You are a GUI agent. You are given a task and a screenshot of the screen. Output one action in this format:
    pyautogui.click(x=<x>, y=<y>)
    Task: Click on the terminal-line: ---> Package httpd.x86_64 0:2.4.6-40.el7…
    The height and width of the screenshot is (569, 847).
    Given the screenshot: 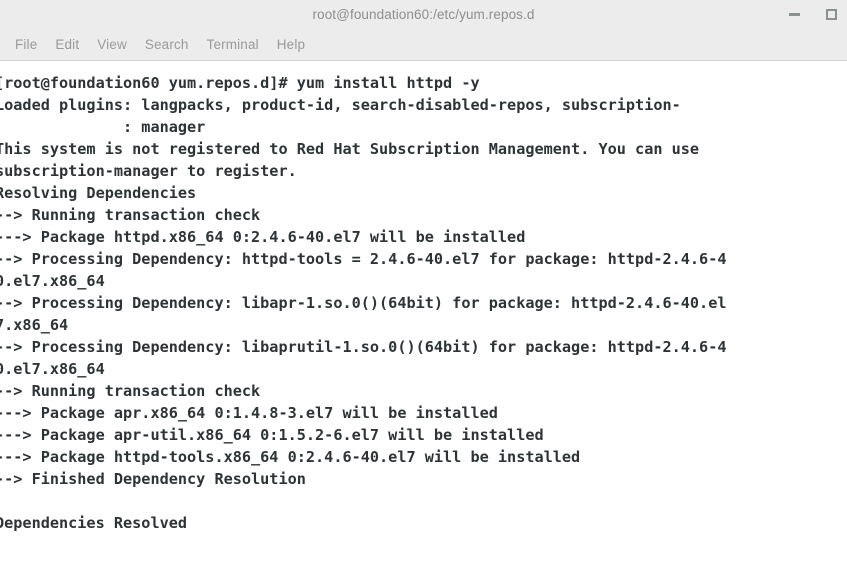 What is the action you would take?
    pyautogui.click(x=263, y=237)
    